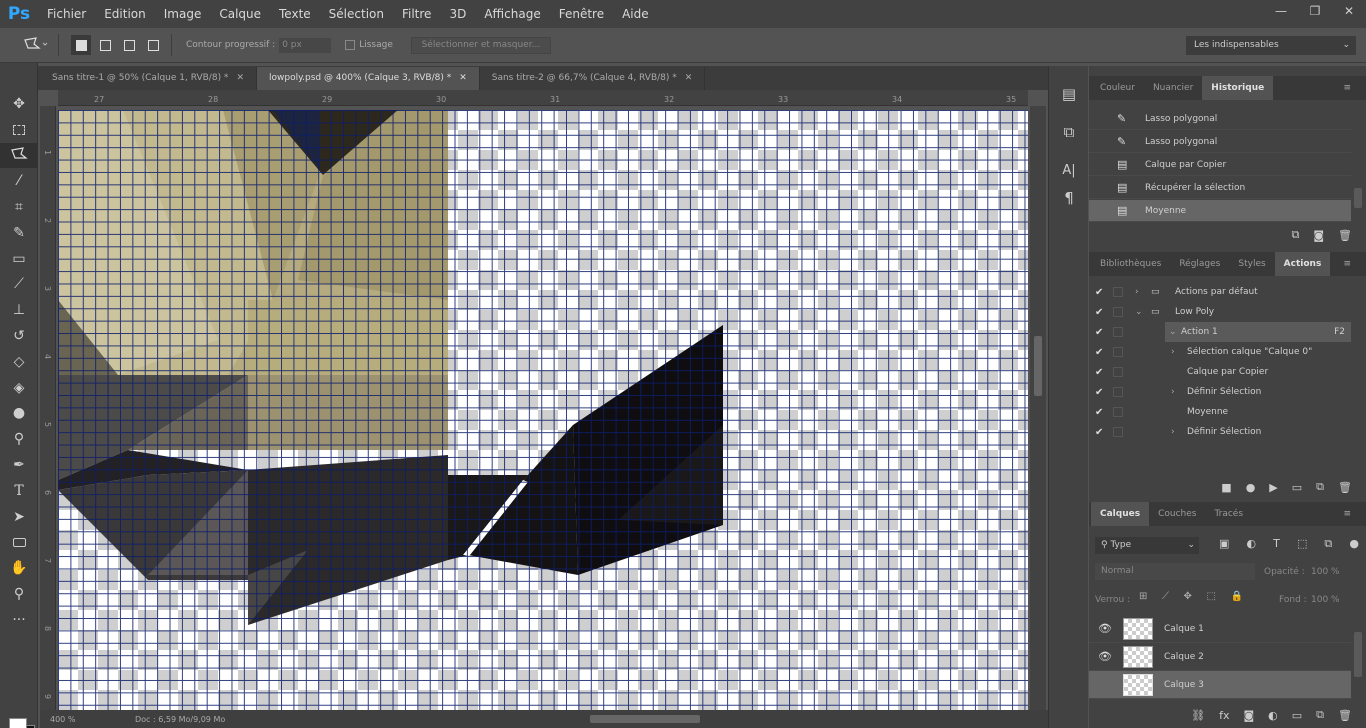 This screenshot has height=728, width=1366. What do you see at coordinates (19, 130) in the screenshot?
I see `marquee-tool` at bounding box center [19, 130].